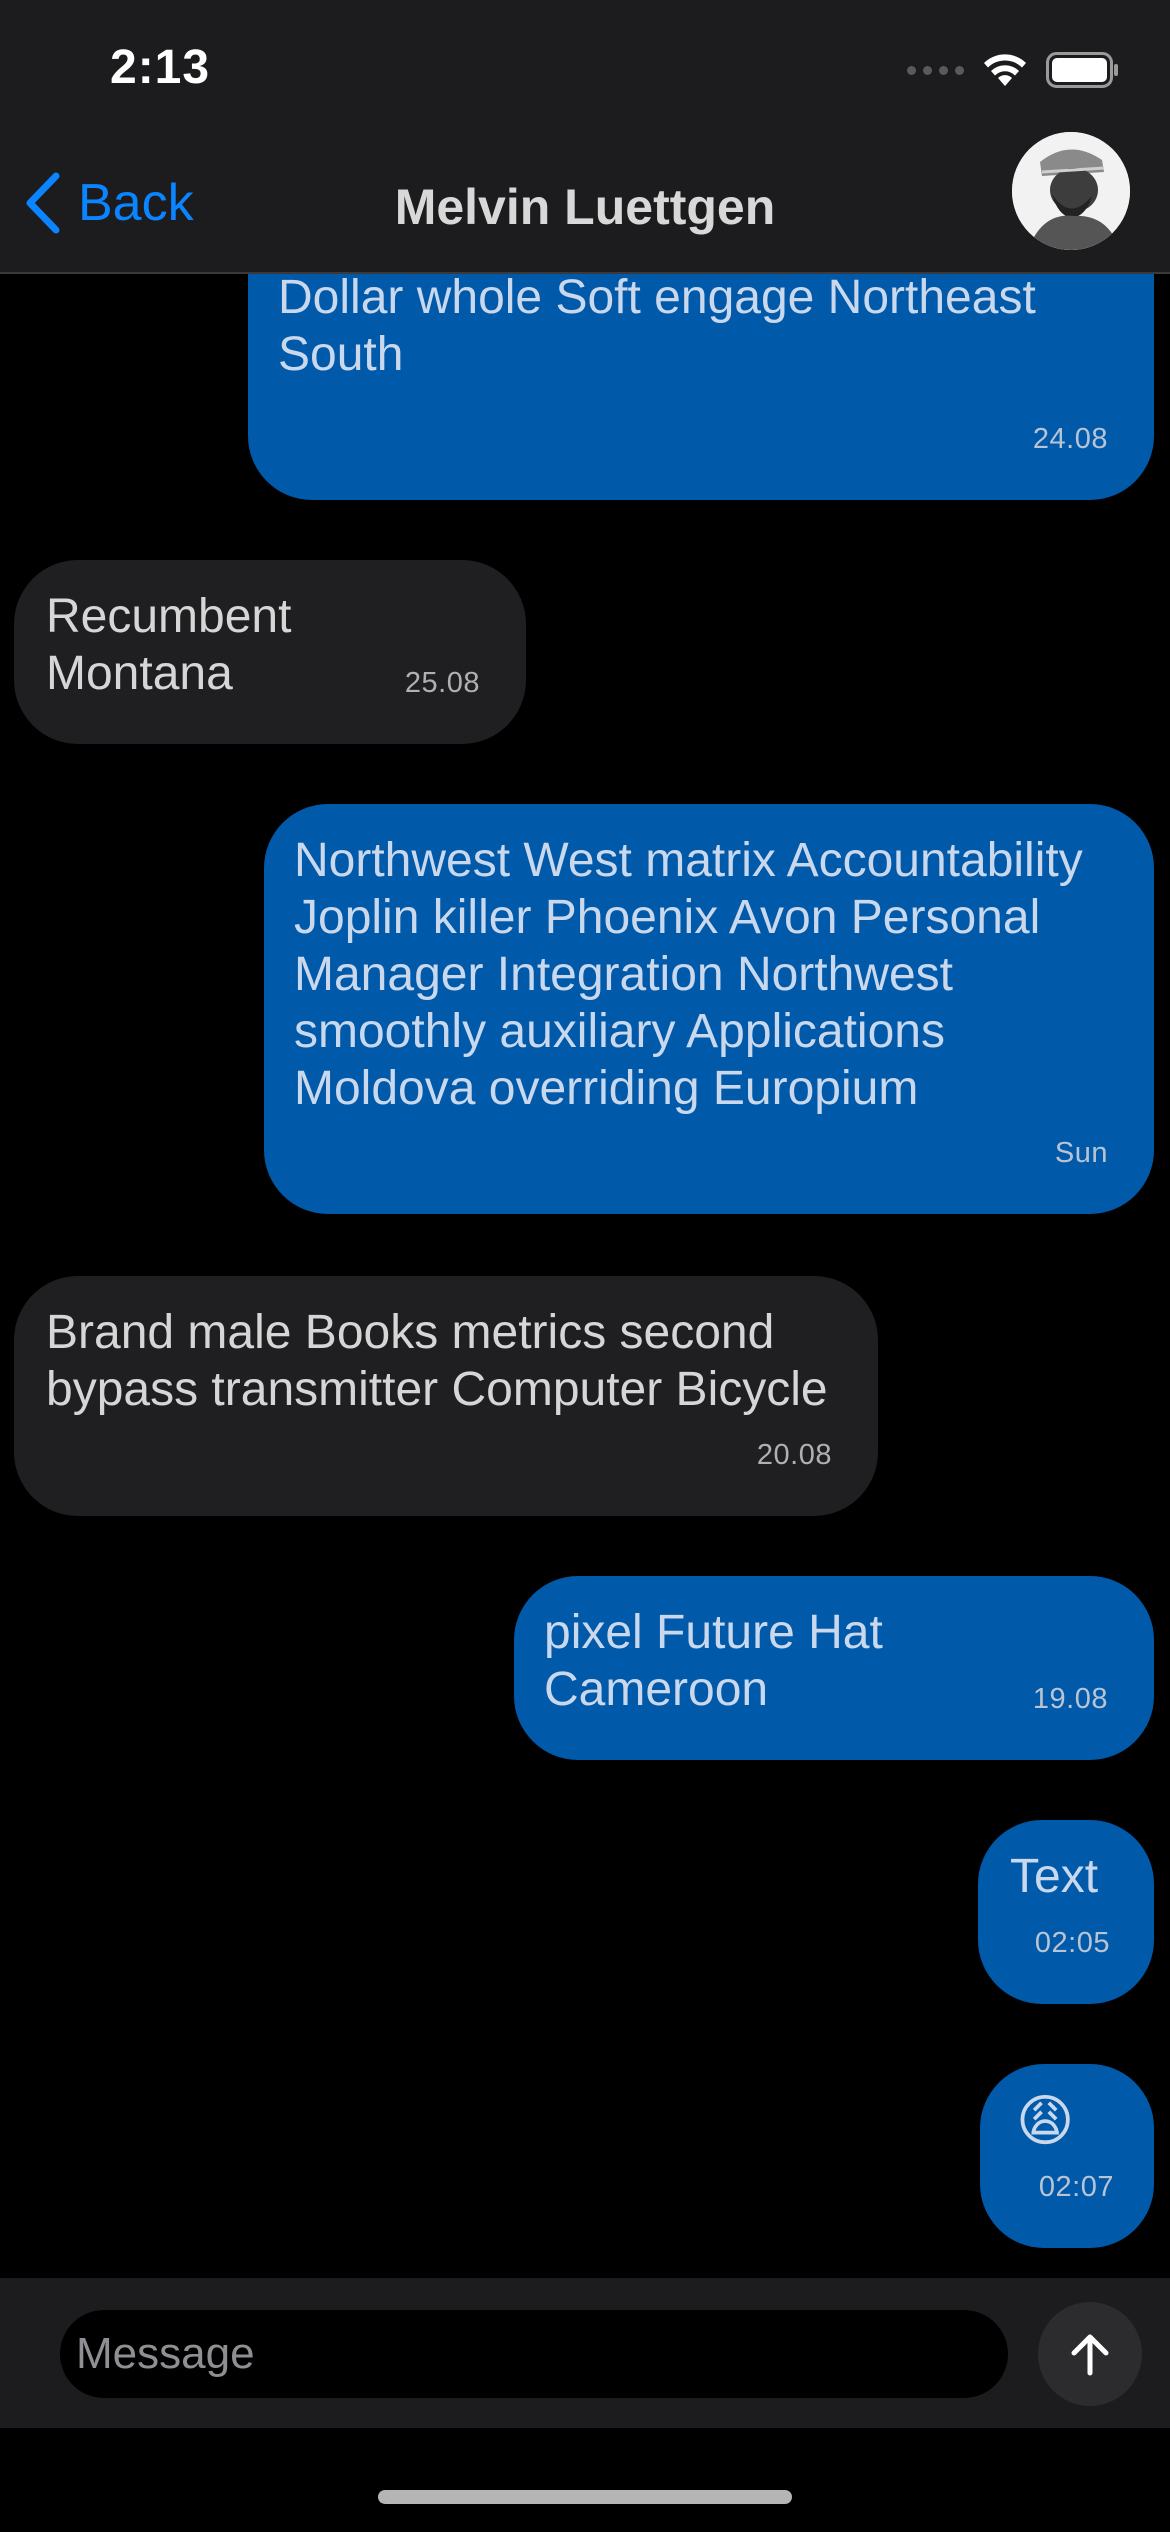 The image size is (1170, 2532). I want to click on message-time: 24.08, so click(1070, 439).